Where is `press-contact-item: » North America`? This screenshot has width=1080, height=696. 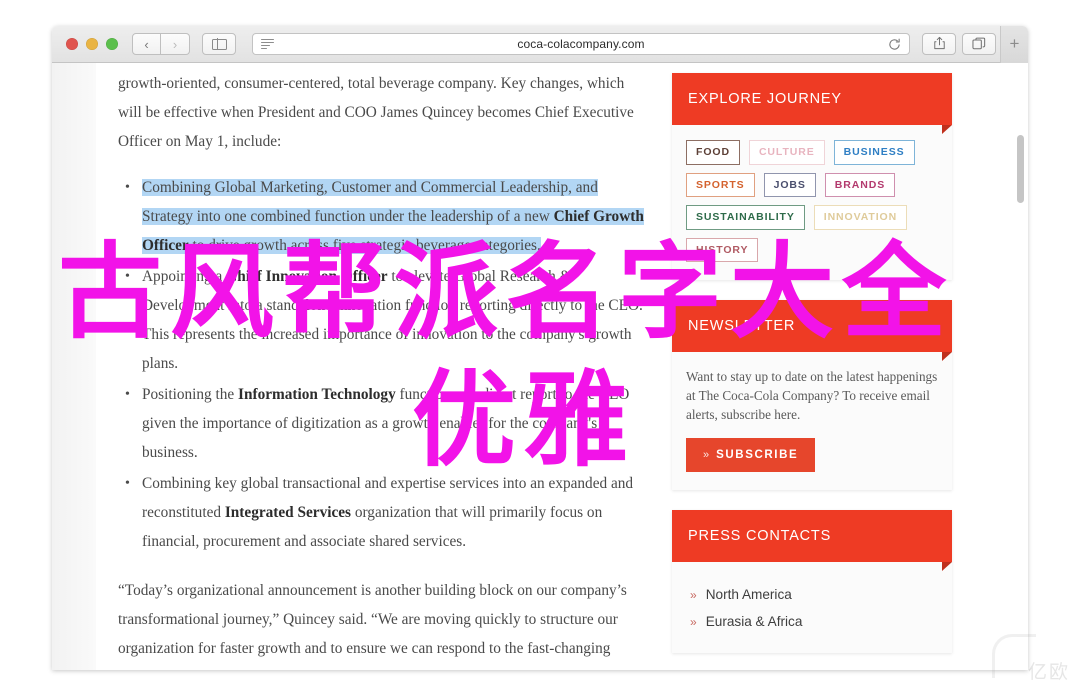 press-contact-item: » North America is located at coordinates (814, 594).